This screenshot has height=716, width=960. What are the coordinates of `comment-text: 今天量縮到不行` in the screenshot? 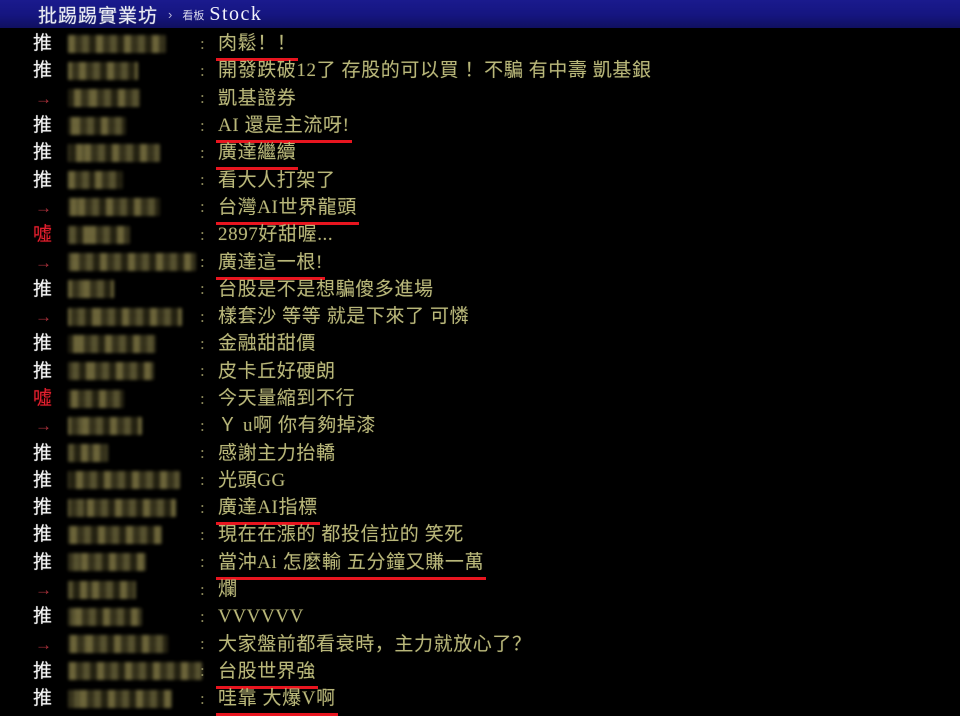 It's located at (287, 398).